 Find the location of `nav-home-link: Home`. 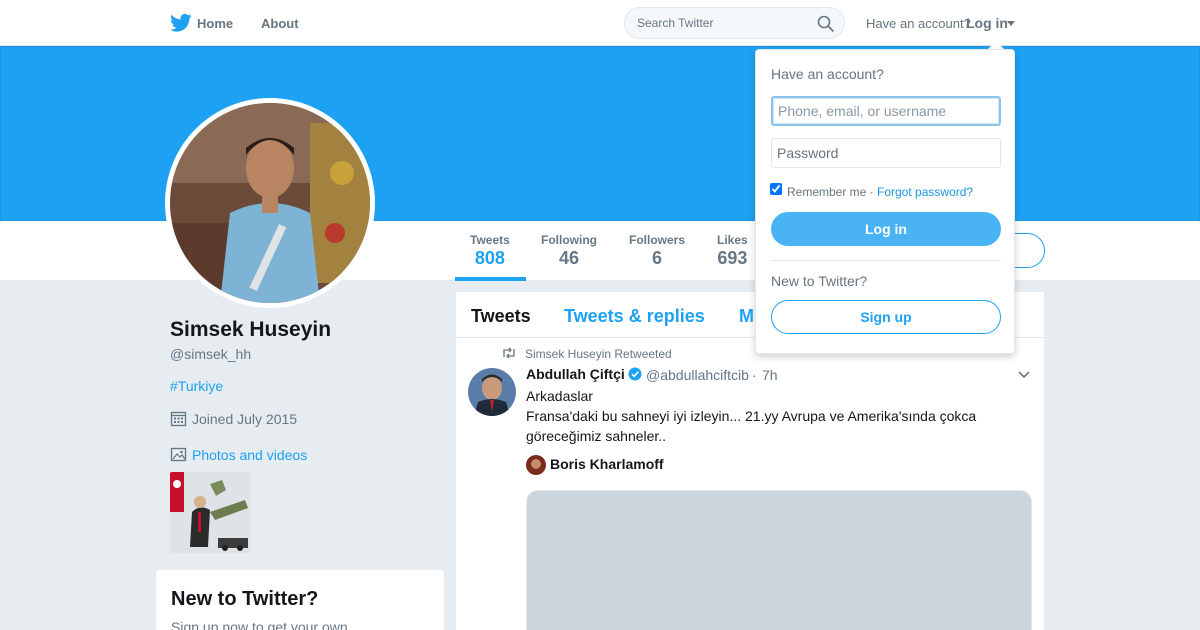

nav-home-link: Home is located at coordinates (215, 23).